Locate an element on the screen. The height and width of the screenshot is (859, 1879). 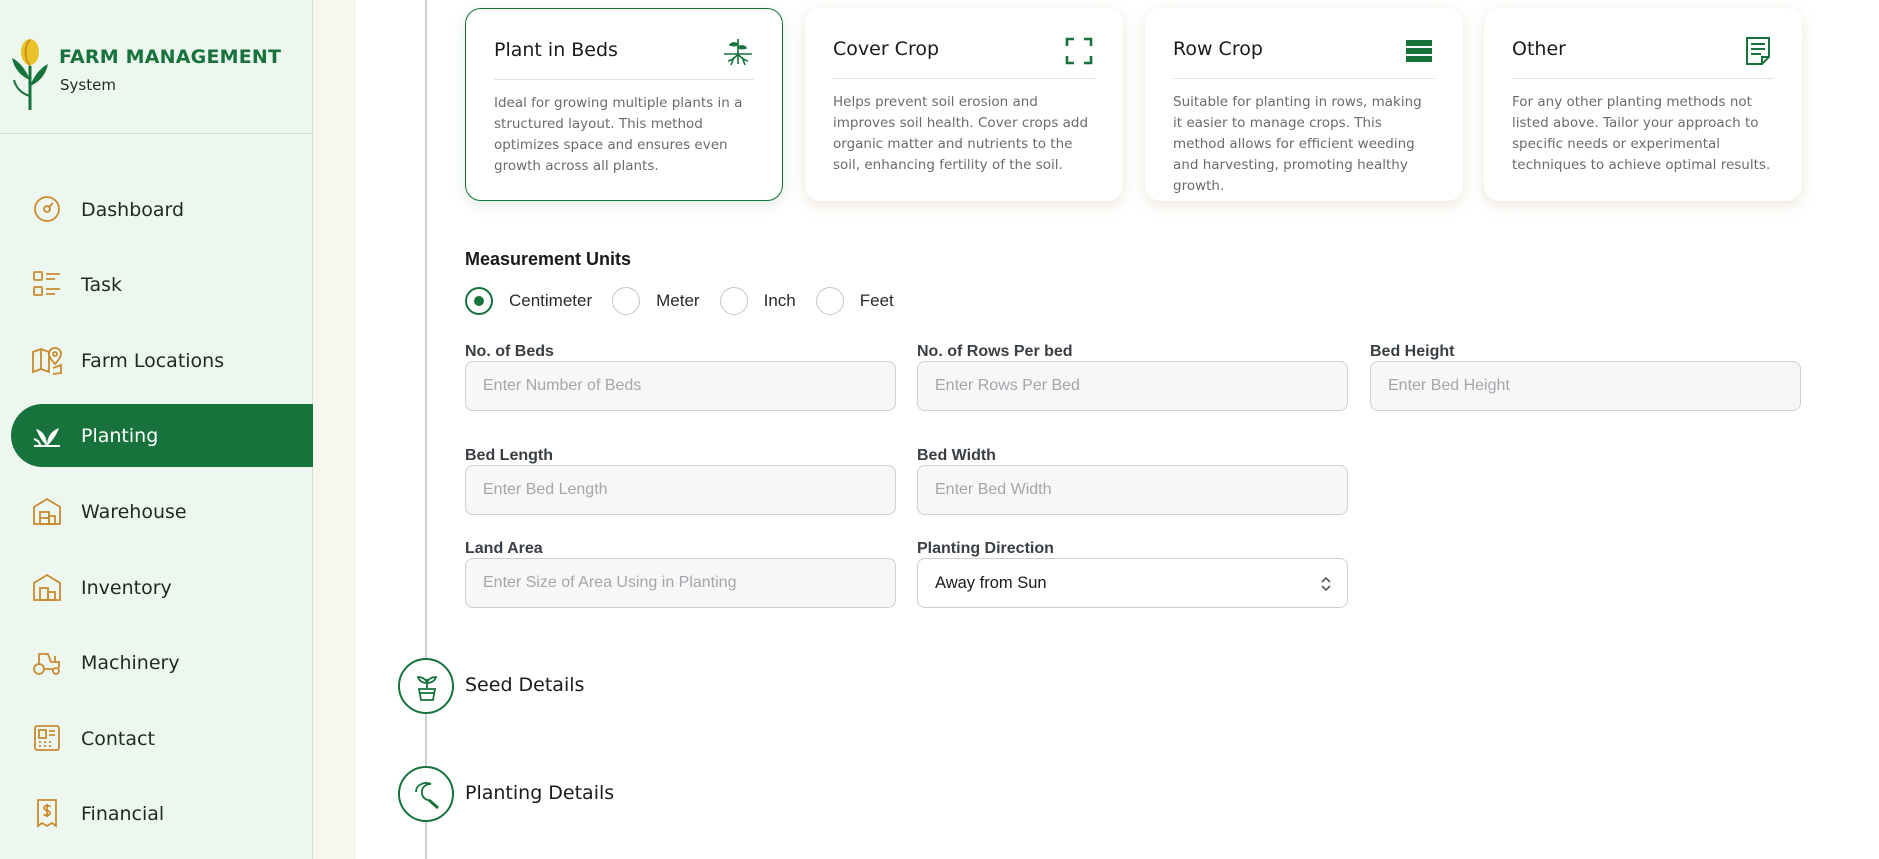
tractor-icon is located at coordinates (46, 664).